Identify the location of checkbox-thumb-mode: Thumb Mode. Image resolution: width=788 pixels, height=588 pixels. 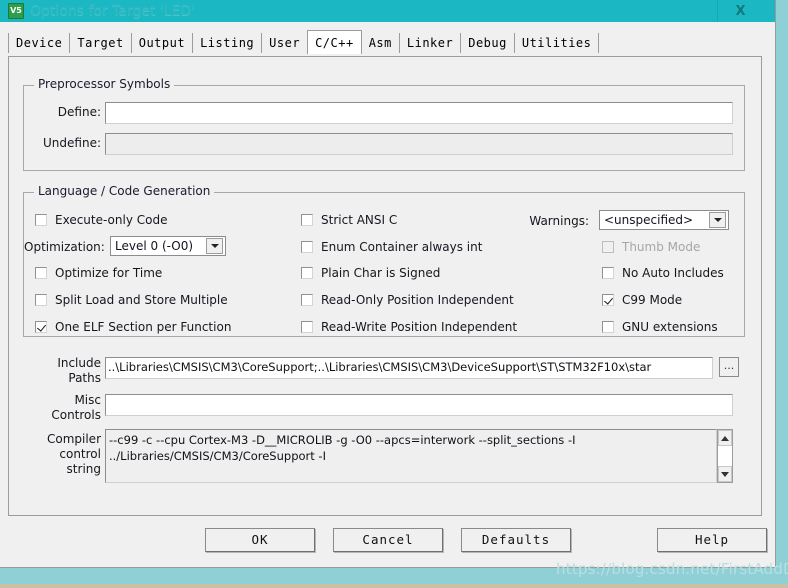
(651, 247).